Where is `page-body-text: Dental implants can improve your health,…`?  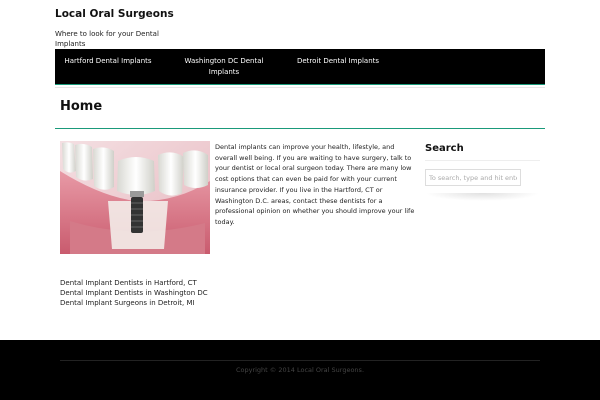
page-body-text: Dental implants can improve your health,… is located at coordinates (315, 184).